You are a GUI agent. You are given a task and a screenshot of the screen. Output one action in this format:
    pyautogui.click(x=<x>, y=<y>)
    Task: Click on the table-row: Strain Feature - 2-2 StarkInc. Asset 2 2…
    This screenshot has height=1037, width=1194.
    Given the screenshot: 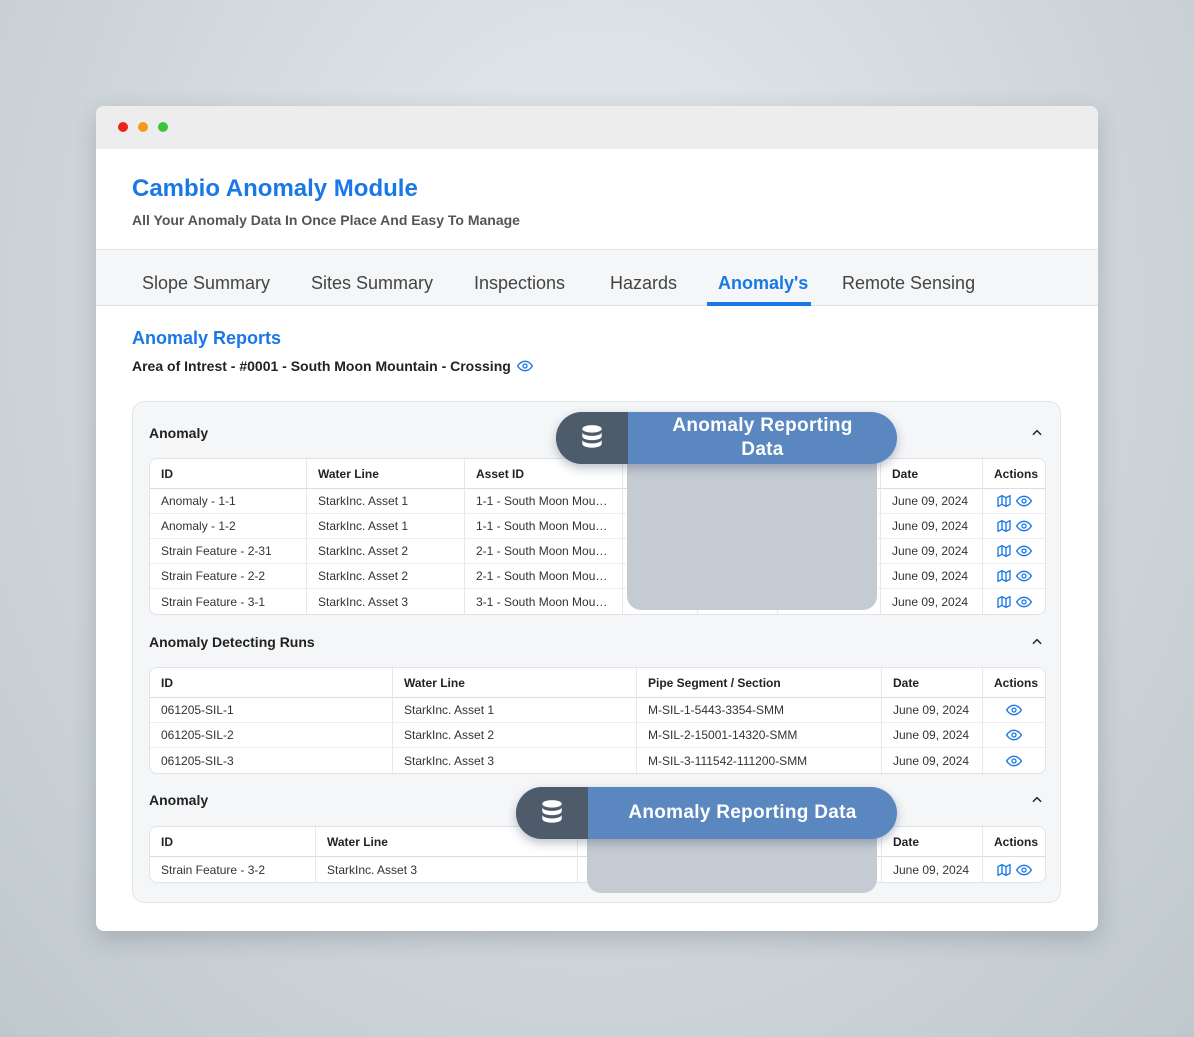 What is the action you would take?
    pyautogui.click(x=597, y=576)
    